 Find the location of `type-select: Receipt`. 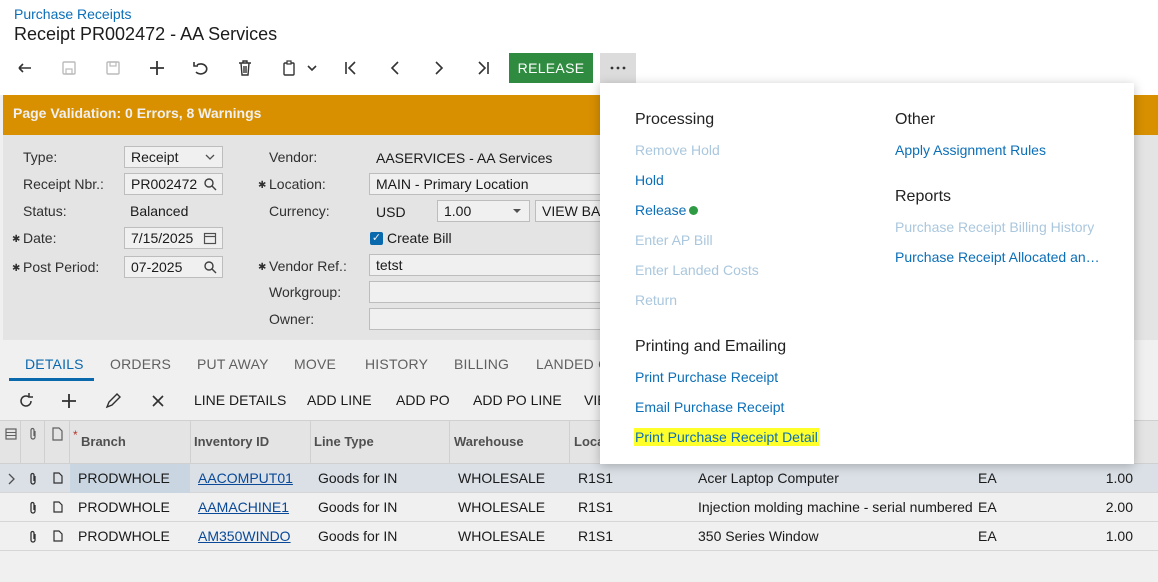

type-select: Receipt is located at coordinates (173, 157).